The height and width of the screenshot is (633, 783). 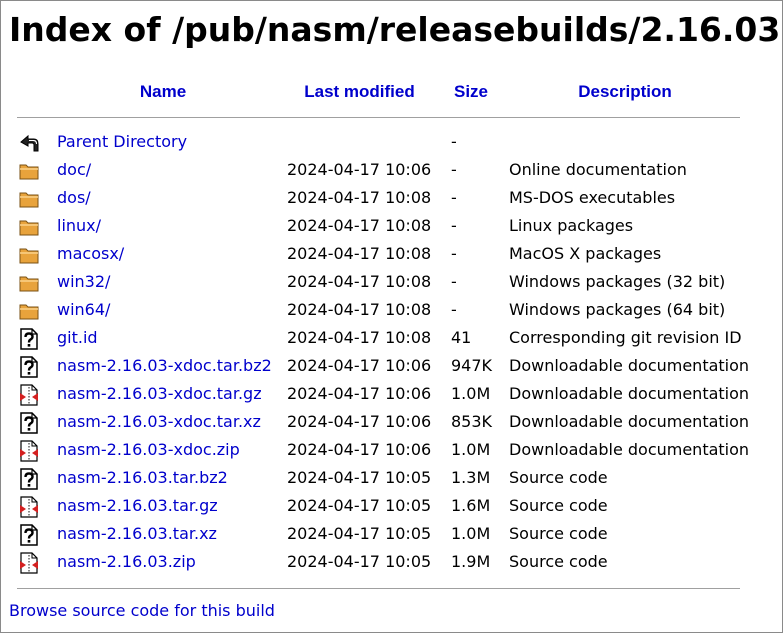 What do you see at coordinates (471, 561) in the screenshot?
I see `size-cell: 1.9M` at bounding box center [471, 561].